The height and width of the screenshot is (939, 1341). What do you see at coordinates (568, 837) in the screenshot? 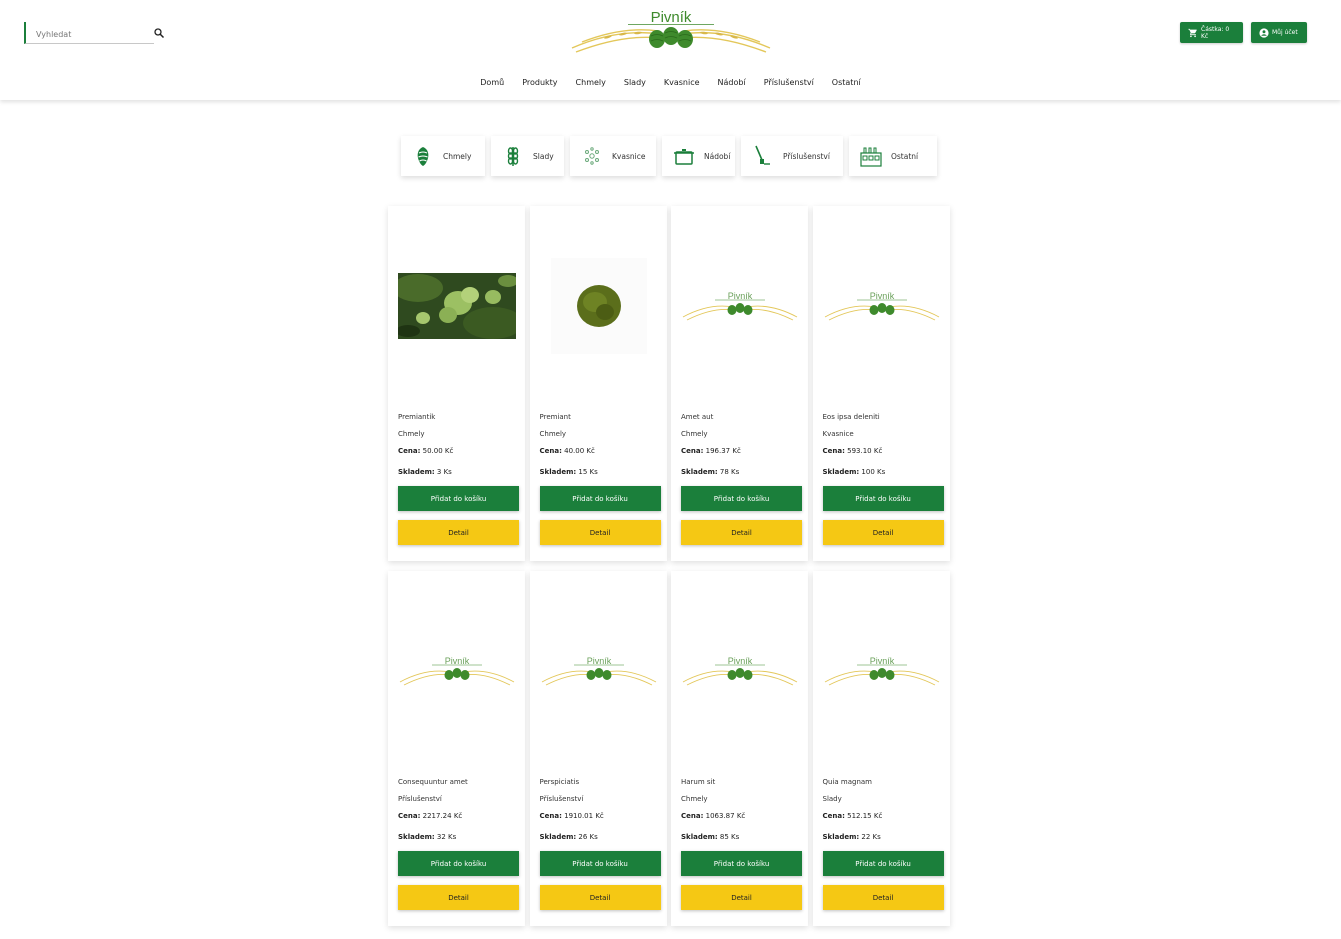
I see `product-stock: Skladem: 26 Ks` at bounding box center [568, 837].